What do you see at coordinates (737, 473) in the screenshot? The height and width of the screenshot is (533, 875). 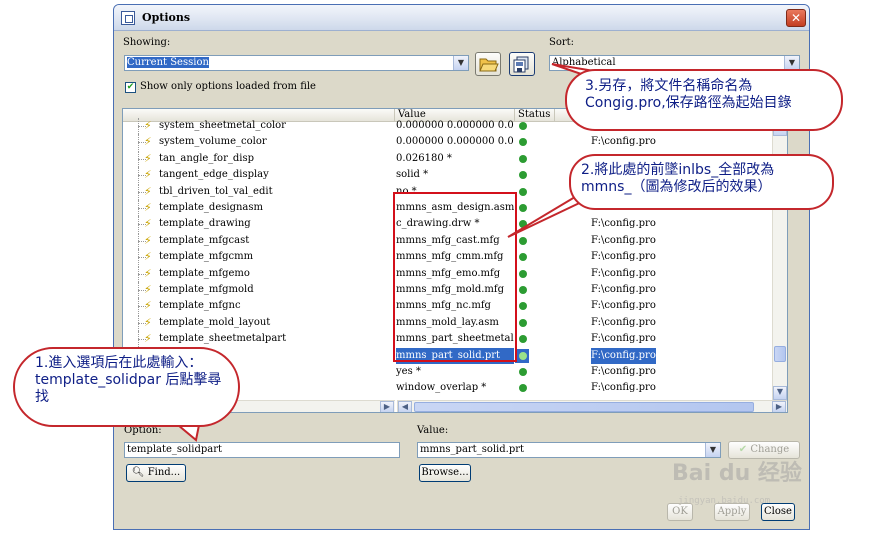 I see `baidu-watermark: Bai du 经验` at bounding box center [737, 473].